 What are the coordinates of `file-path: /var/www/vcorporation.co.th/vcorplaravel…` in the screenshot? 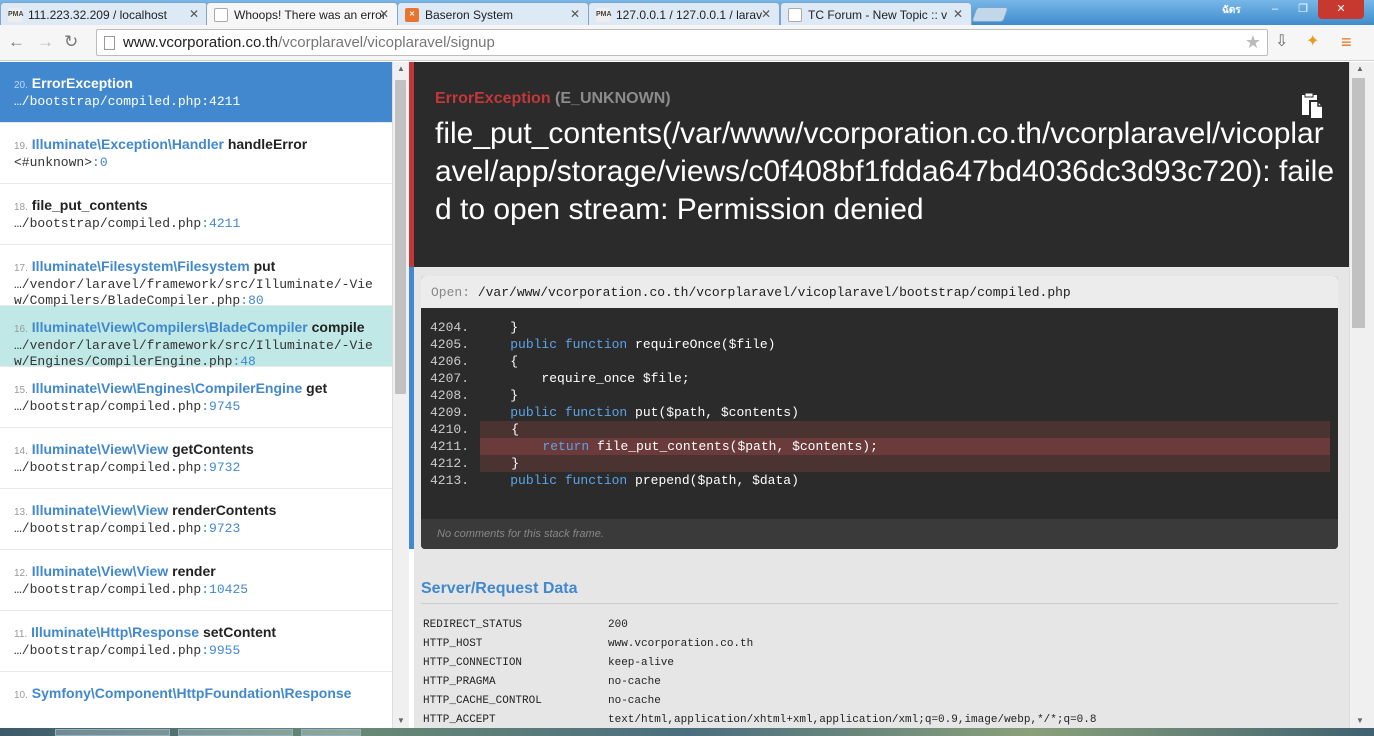 It's located at (774, 292).